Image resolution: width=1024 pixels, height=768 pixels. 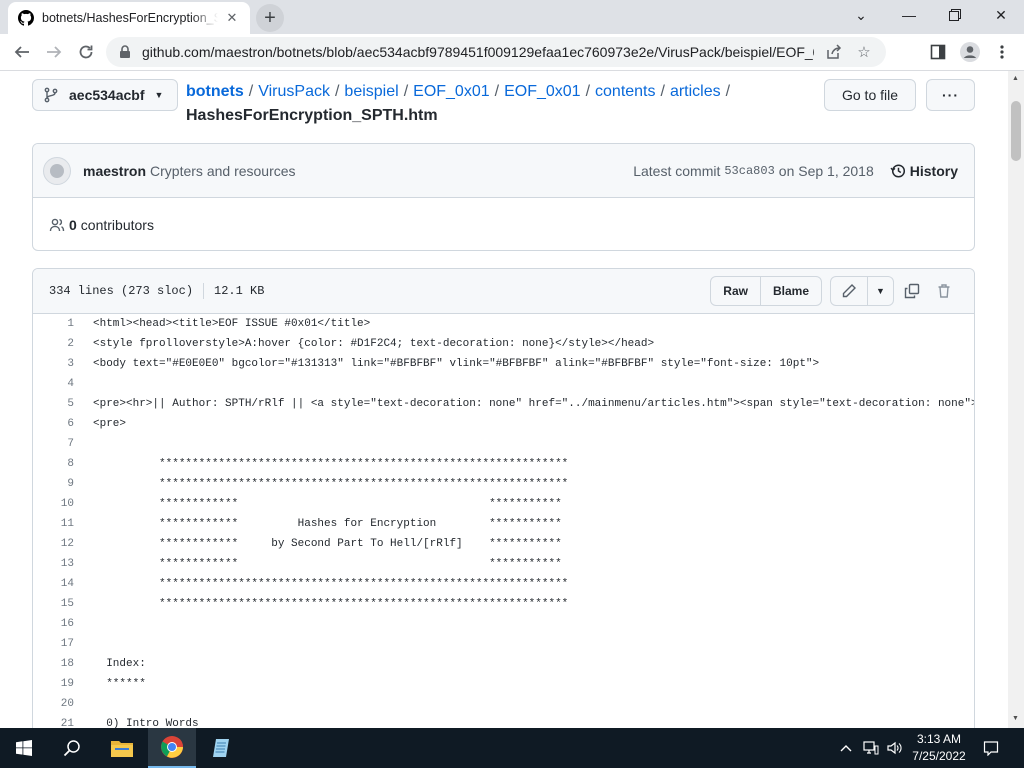 I want to click on notifications-button, so click(x=991, y=748).